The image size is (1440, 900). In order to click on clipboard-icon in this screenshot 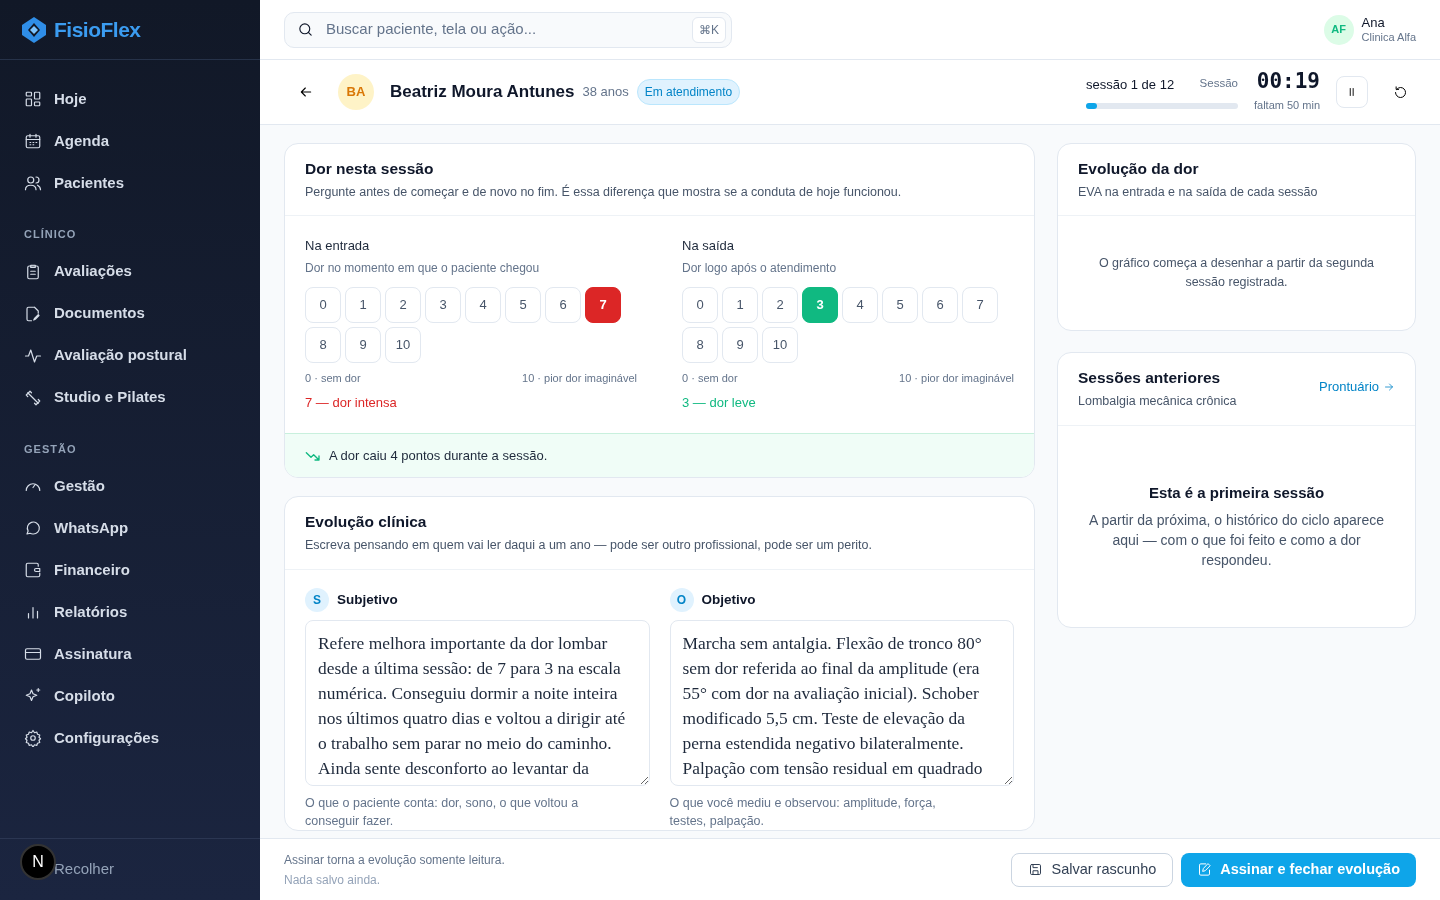, I will do `click(33, 271)`.